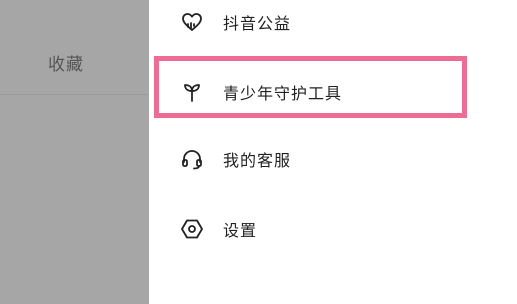 Image resolution: width=517 pixels, height=304 pixels. I want to click on menu-item-label: 青少年守护工具, so click(283, 93).